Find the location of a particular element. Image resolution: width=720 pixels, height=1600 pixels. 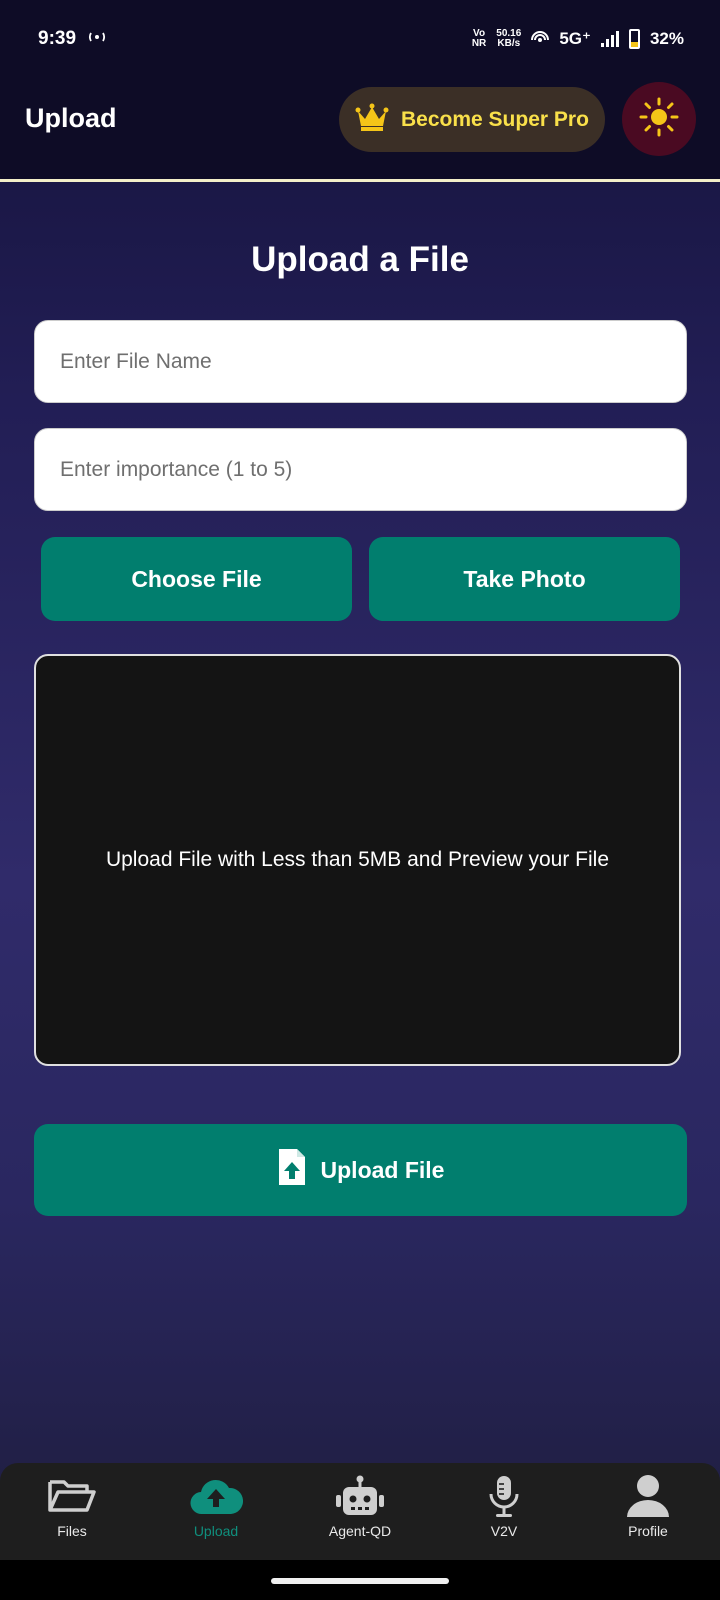

nav-item-profile: Profile is located at coordinates (648, 1511).